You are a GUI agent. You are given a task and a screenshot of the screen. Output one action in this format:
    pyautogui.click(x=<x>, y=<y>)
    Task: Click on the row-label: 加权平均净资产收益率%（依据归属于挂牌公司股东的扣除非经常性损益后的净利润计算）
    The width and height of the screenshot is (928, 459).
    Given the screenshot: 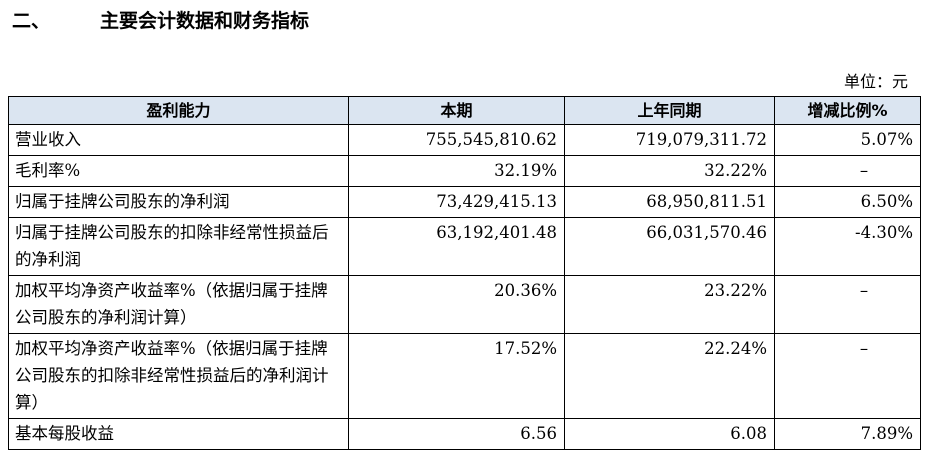 What is the action you would take?
    pyautogui.click(x=178, y=376)
    